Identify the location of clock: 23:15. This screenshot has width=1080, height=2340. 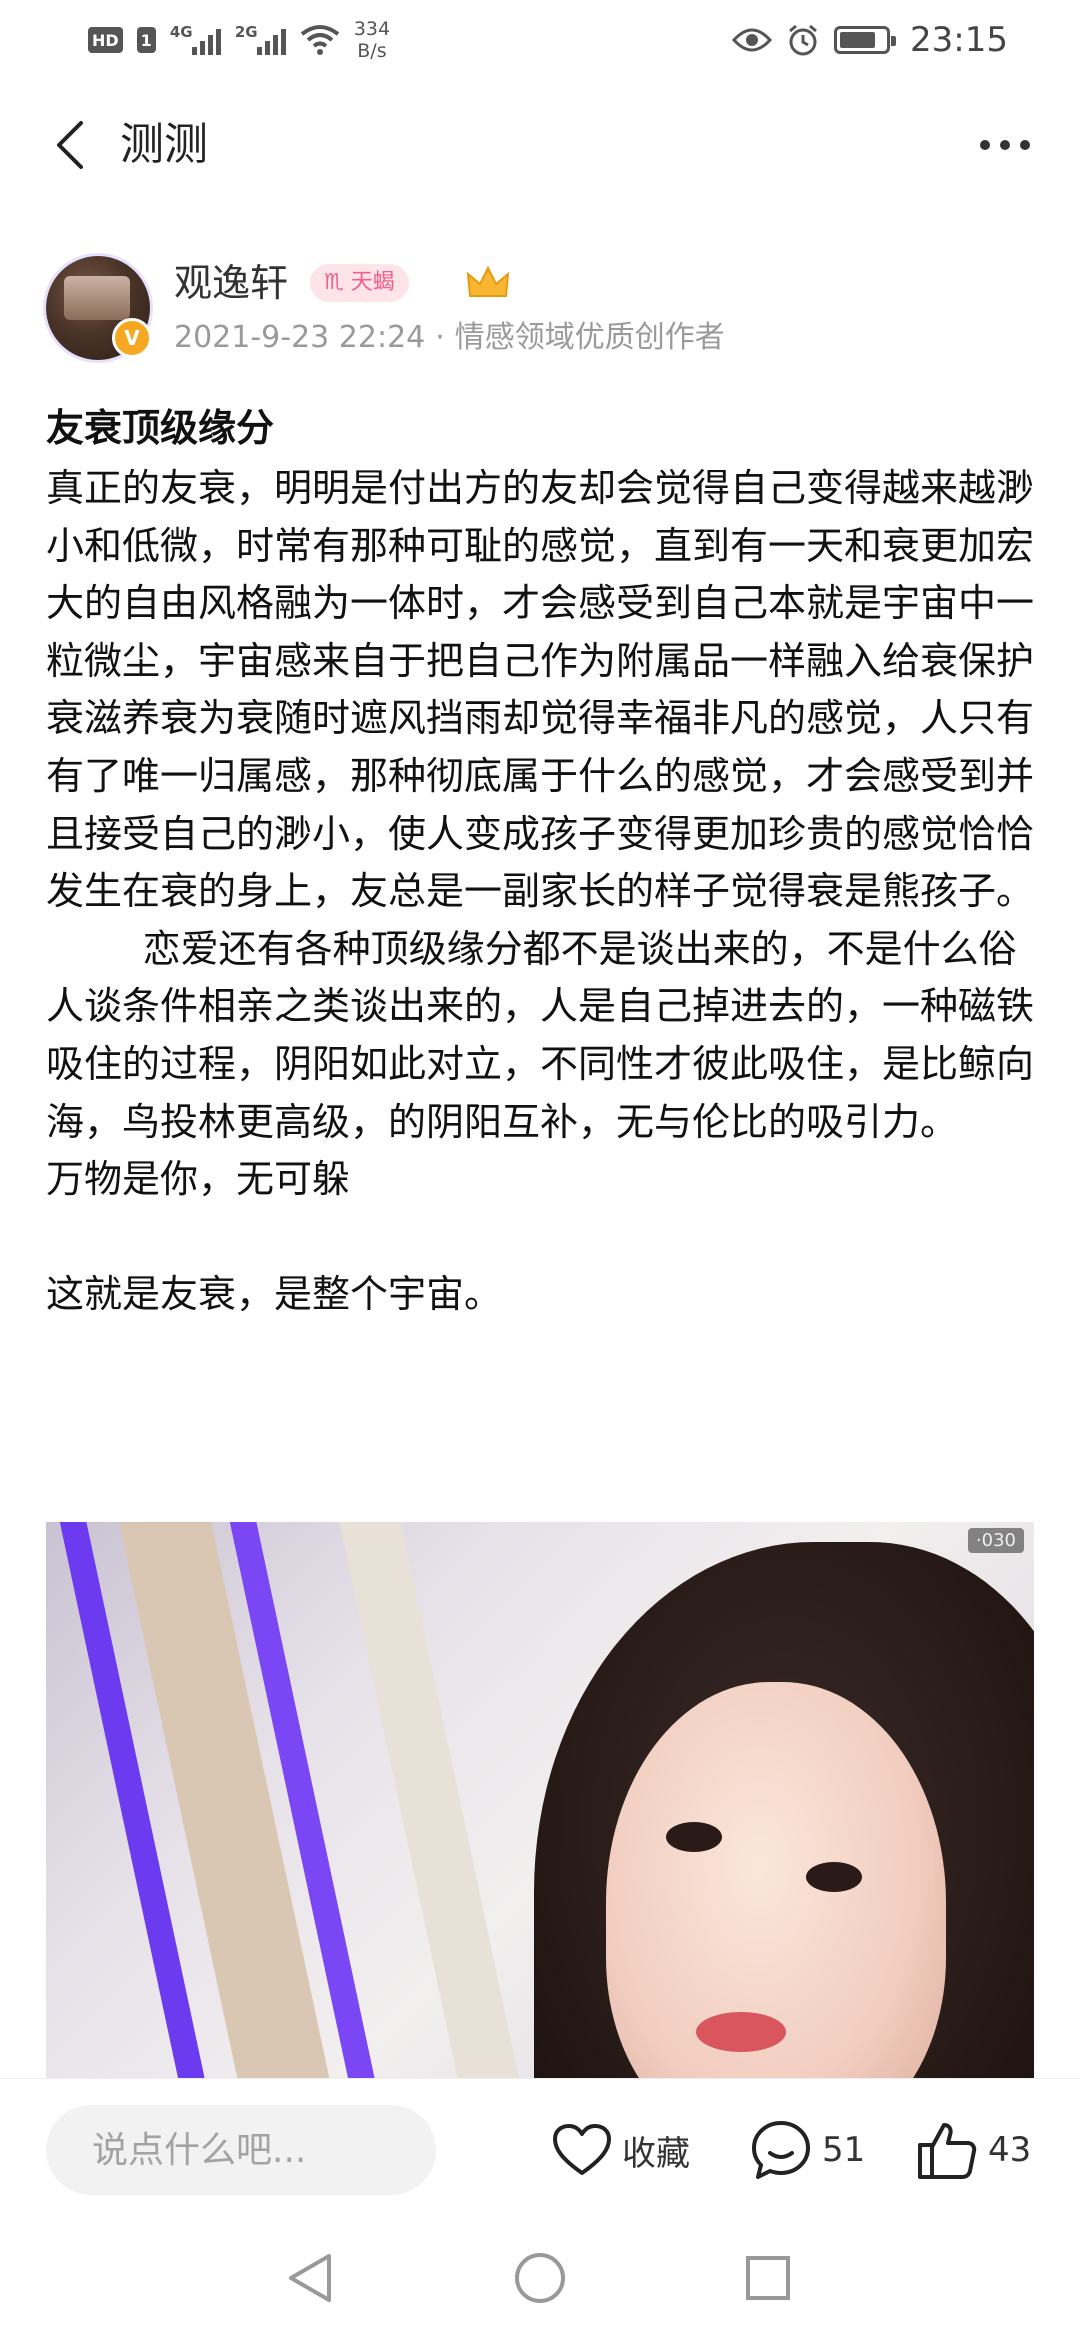
(959, 40).